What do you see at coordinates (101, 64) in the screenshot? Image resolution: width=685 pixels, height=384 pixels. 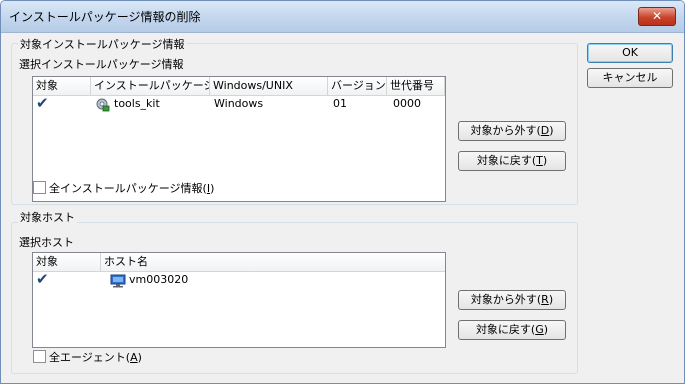 I see `package-list-label: 選択インストールパッケージ情報` at bounding box center [101, 64].